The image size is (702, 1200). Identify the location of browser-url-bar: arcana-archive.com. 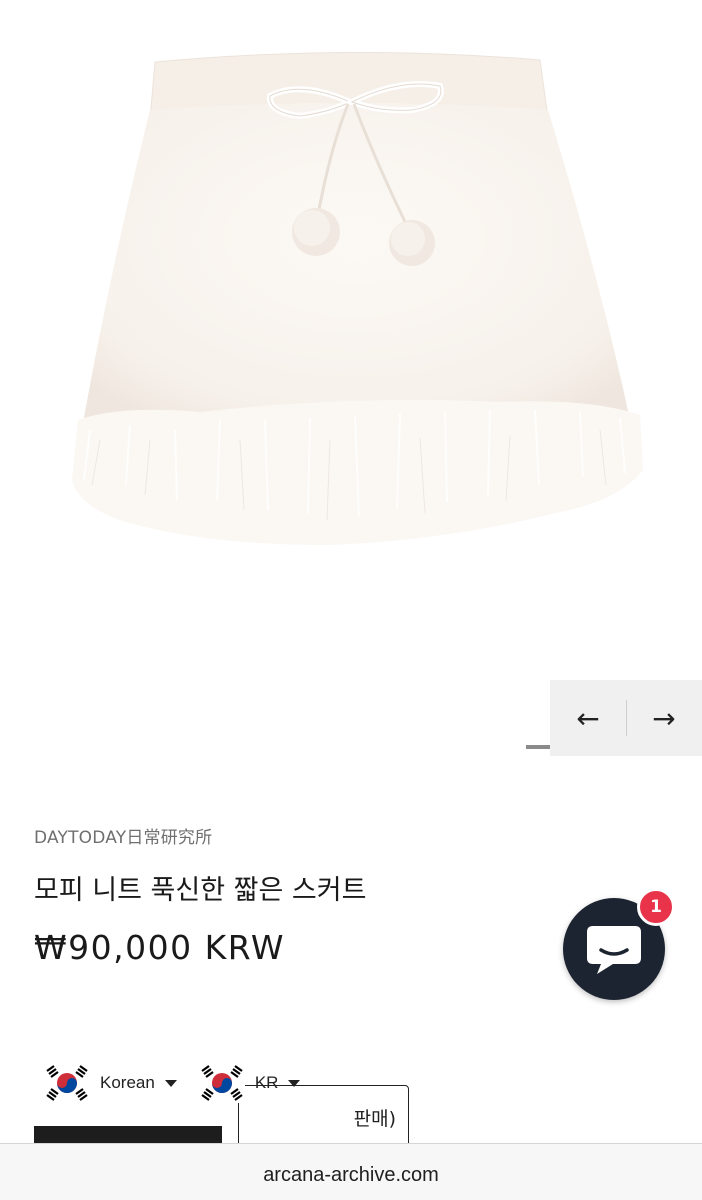
(351, 1171).